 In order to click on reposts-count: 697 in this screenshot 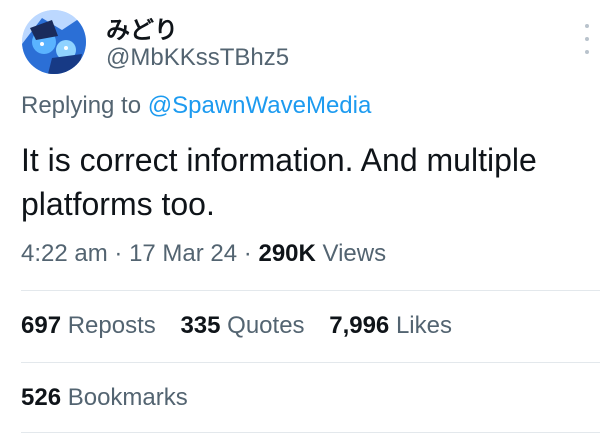, I will do `click(41, 325)`.